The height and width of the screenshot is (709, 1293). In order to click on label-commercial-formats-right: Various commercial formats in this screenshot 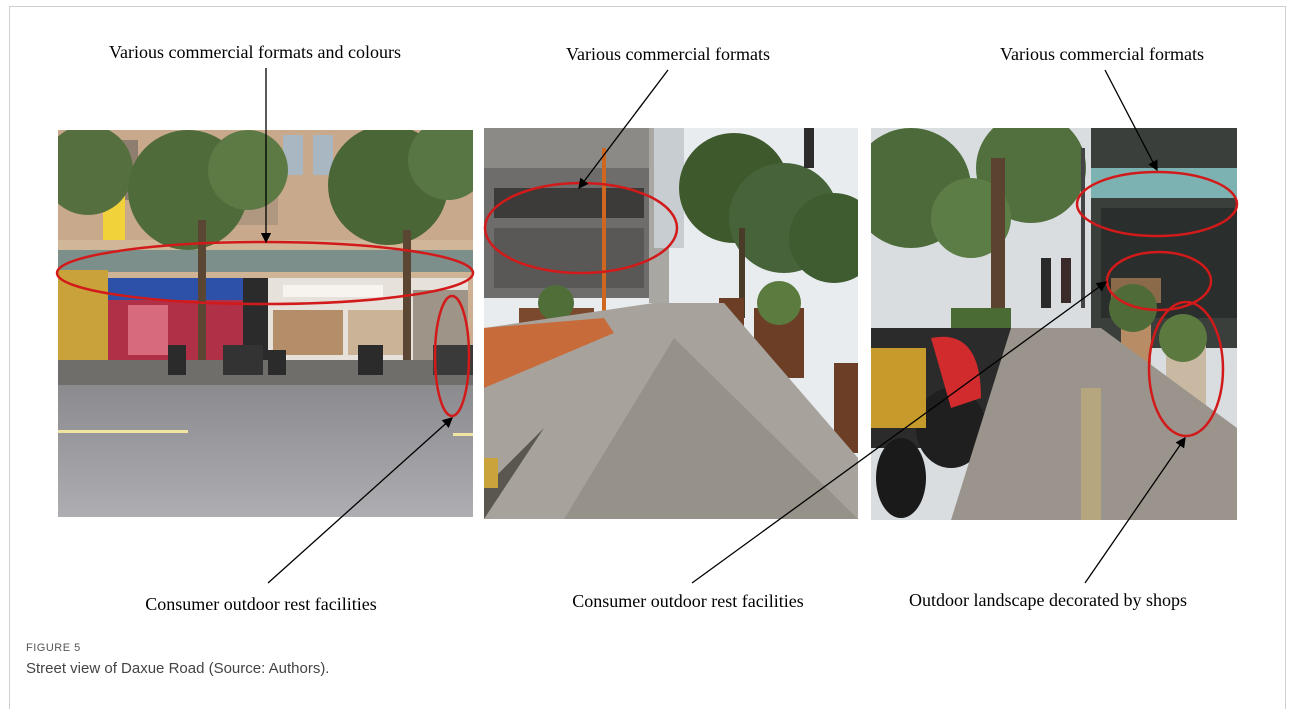, I will do `click(1102, 54)`.